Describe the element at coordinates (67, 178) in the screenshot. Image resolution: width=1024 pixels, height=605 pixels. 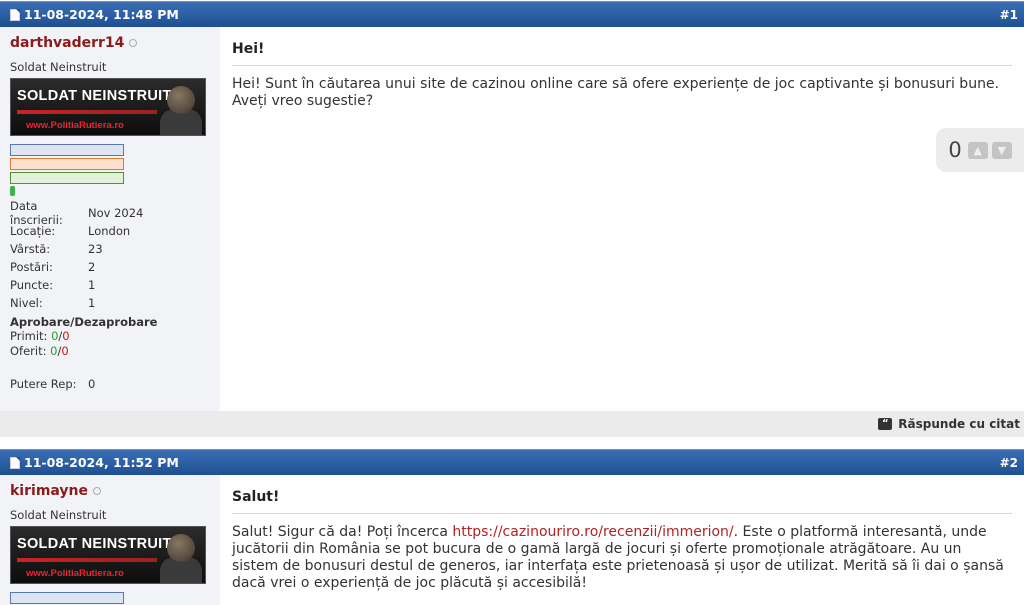
I see `progress-bar-green` at that location.